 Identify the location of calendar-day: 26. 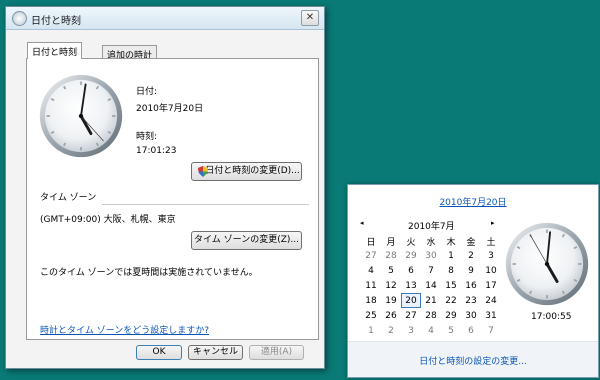
(391, 315).